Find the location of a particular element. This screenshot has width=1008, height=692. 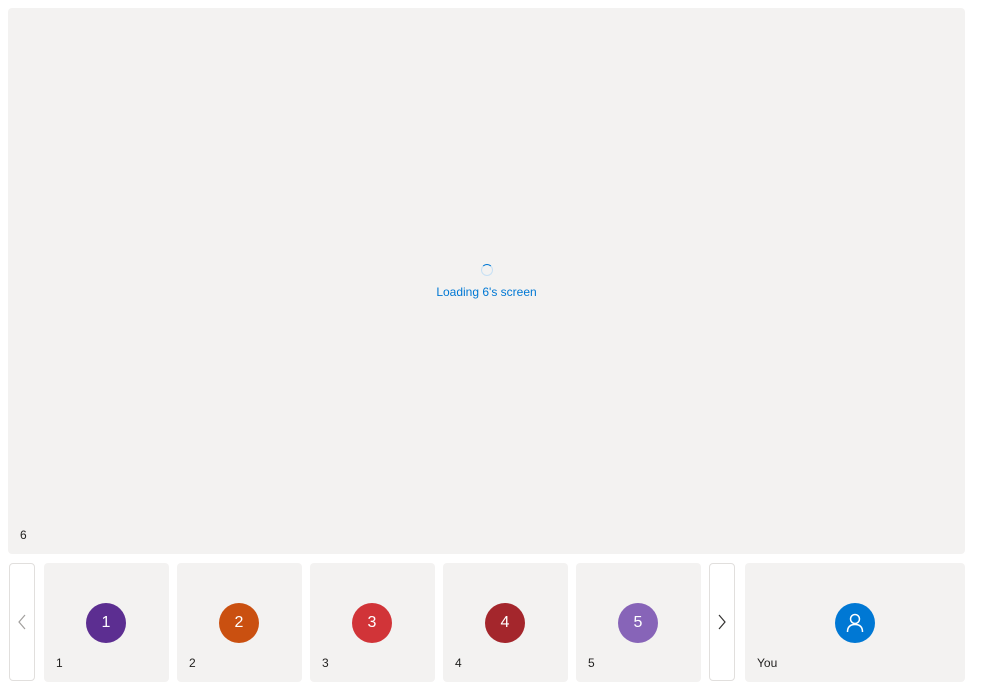

previous-page-button is located at coordinates (22, 622).